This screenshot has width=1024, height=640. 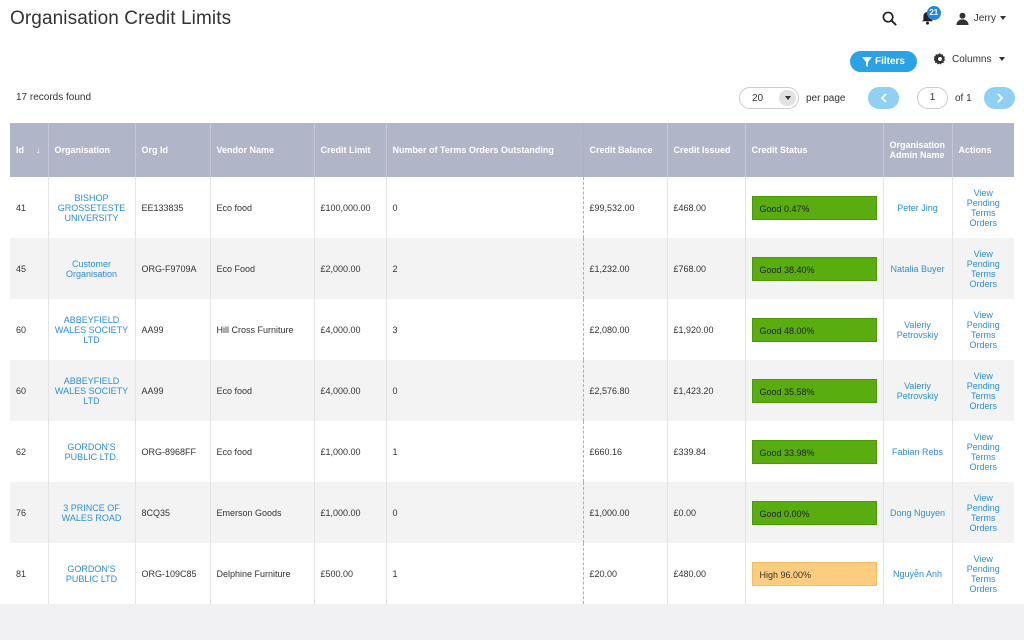 I want to click on columns-button: Columns, so click(x=970, y=59).